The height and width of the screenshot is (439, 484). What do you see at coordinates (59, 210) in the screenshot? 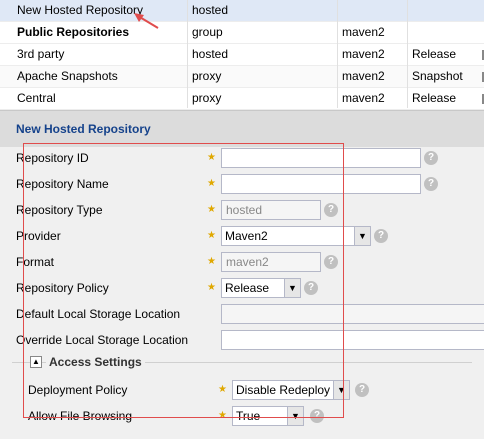
I see `repository-type-label: Repository Type` at bounding box center [59, 210].